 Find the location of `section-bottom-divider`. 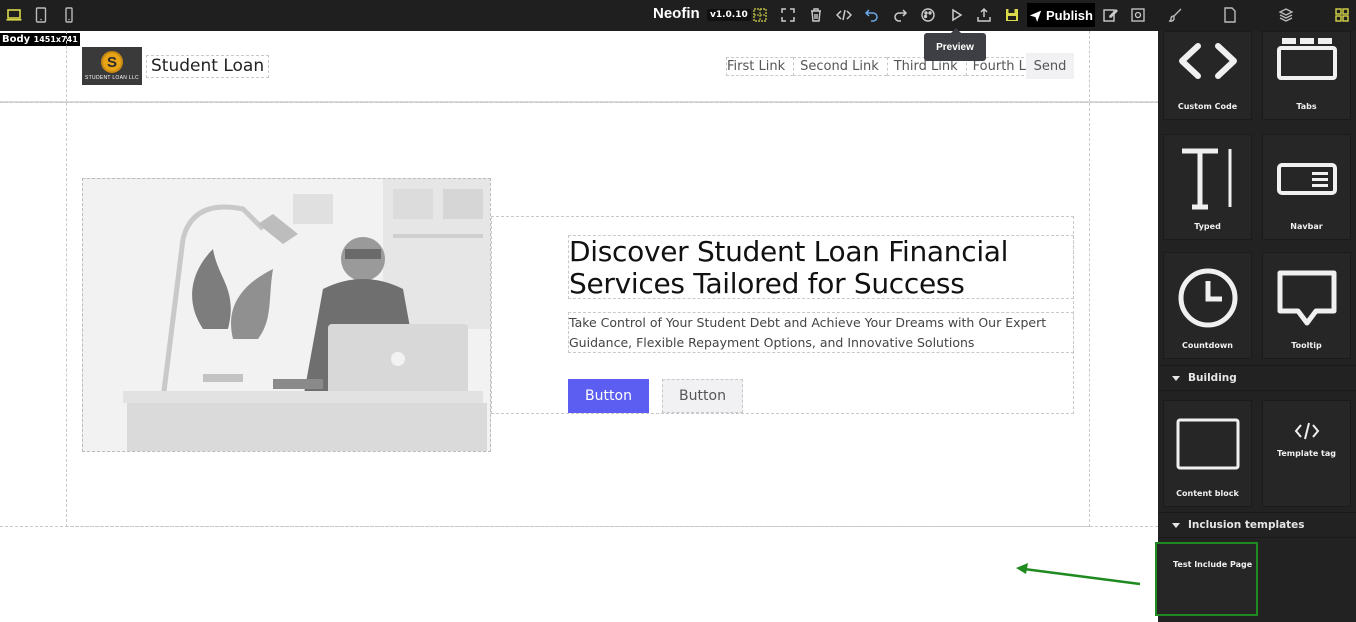

section-bottom-divider is located at coordinates (579, 526).